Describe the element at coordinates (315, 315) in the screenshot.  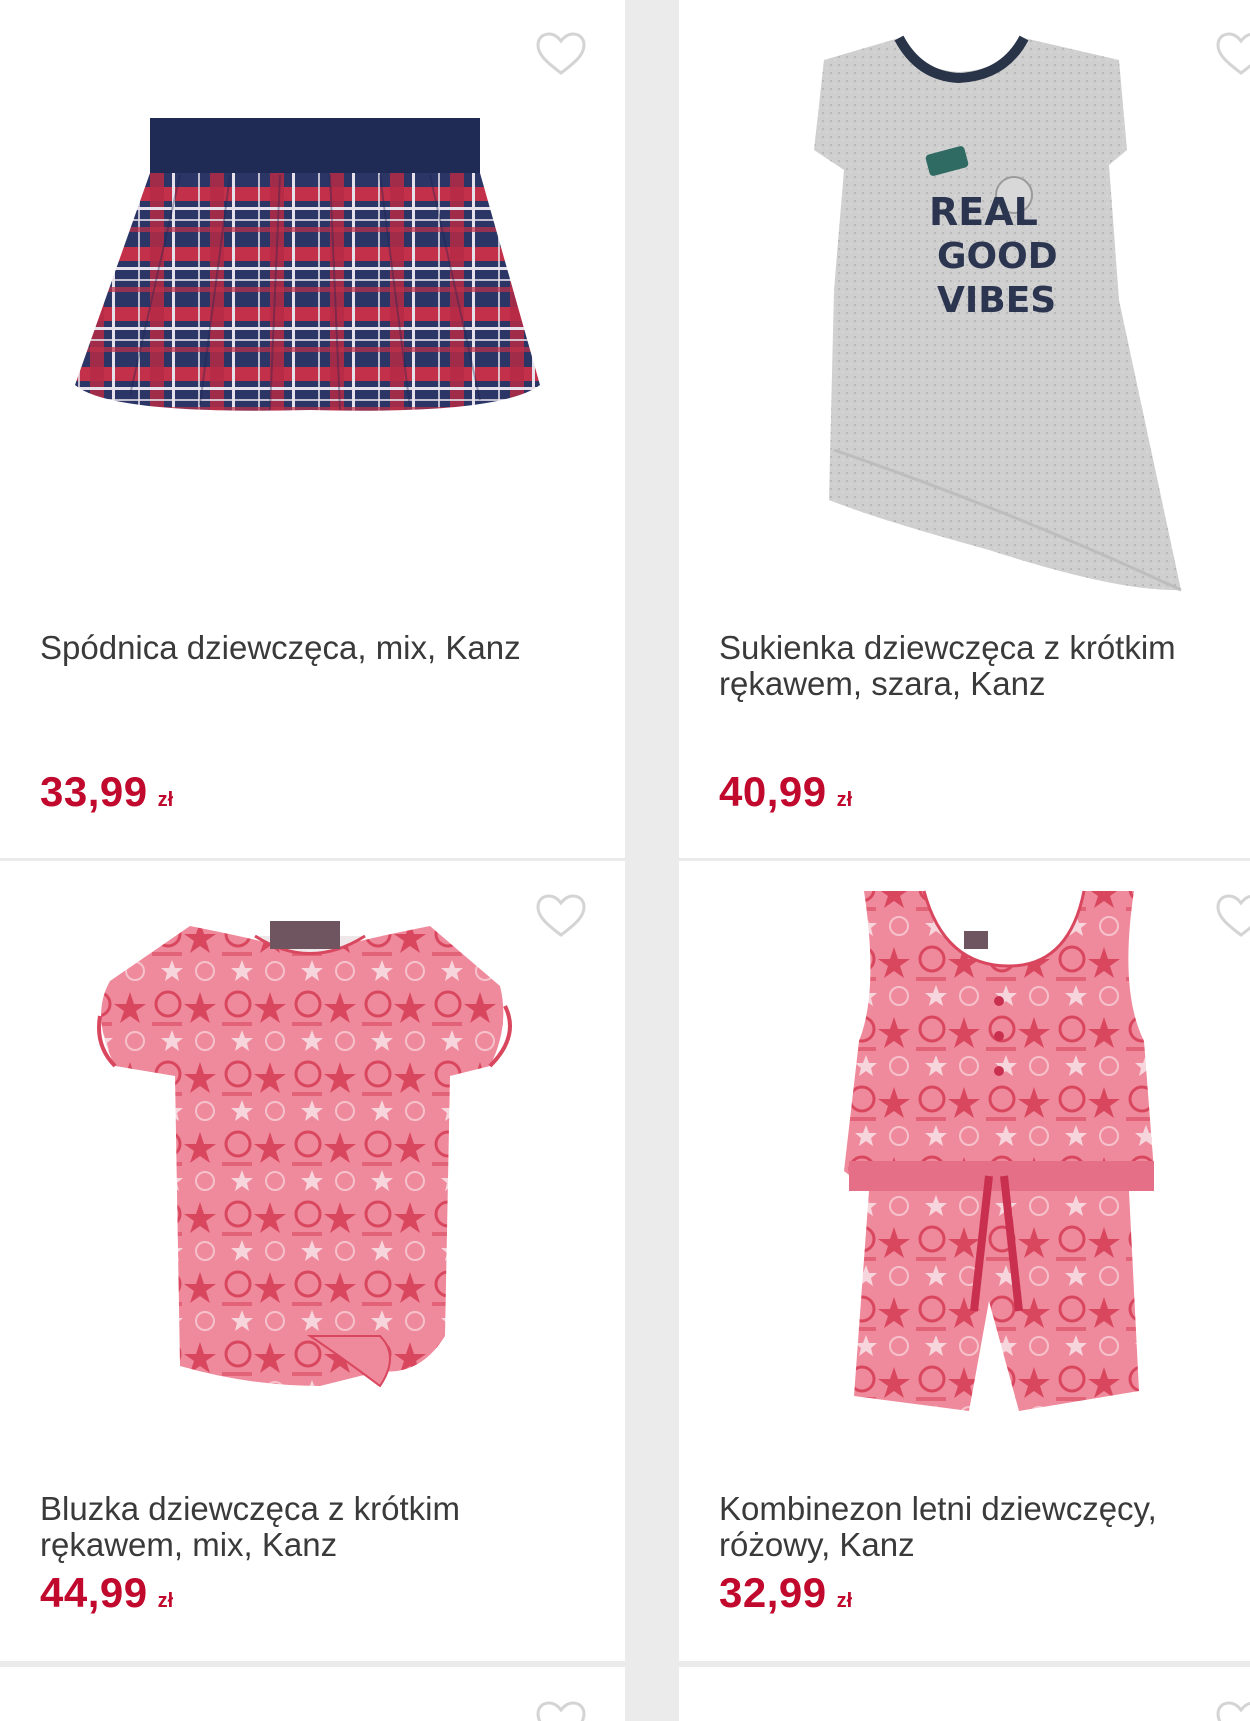
I see `product-image-plaid-skirt` at that location.